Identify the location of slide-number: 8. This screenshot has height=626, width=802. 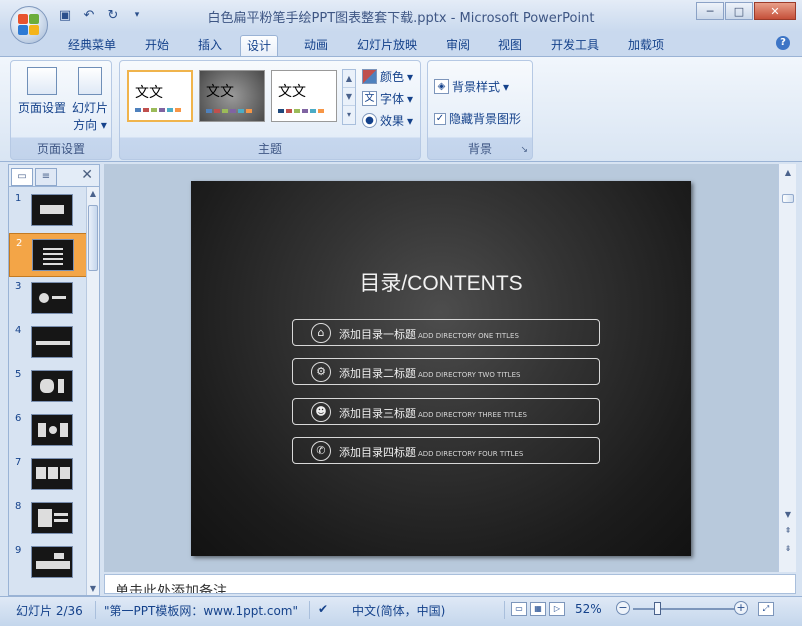
(18, 506).